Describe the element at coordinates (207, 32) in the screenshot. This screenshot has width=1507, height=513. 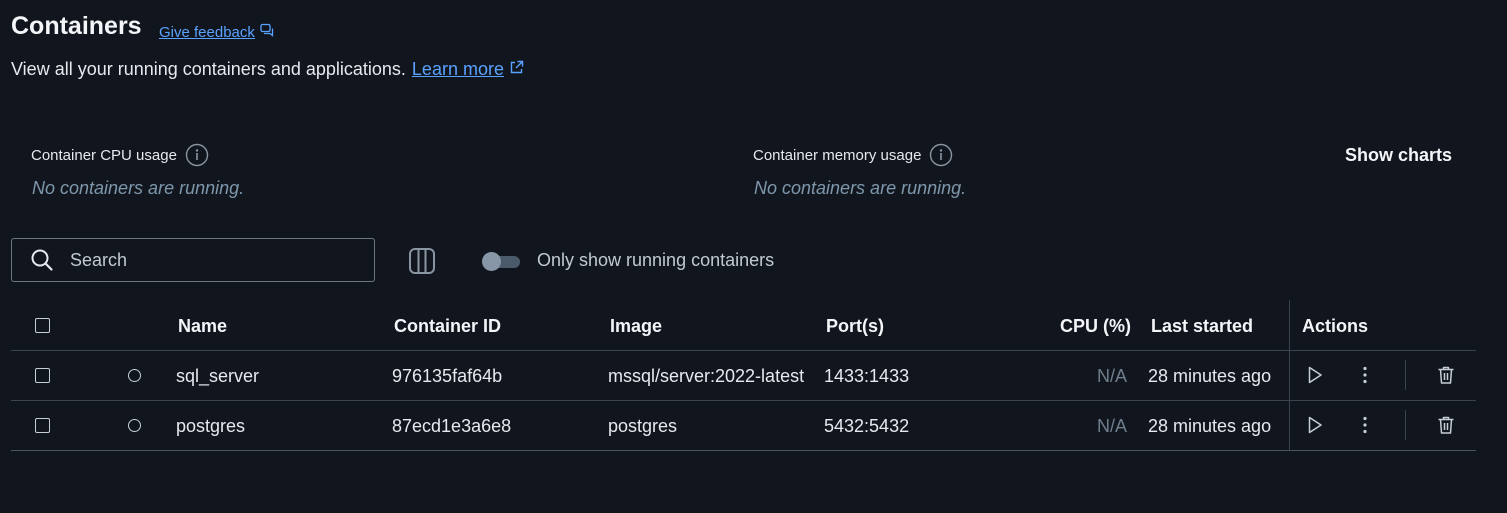
I see `give-feedback-label: Give feedback` at that location.